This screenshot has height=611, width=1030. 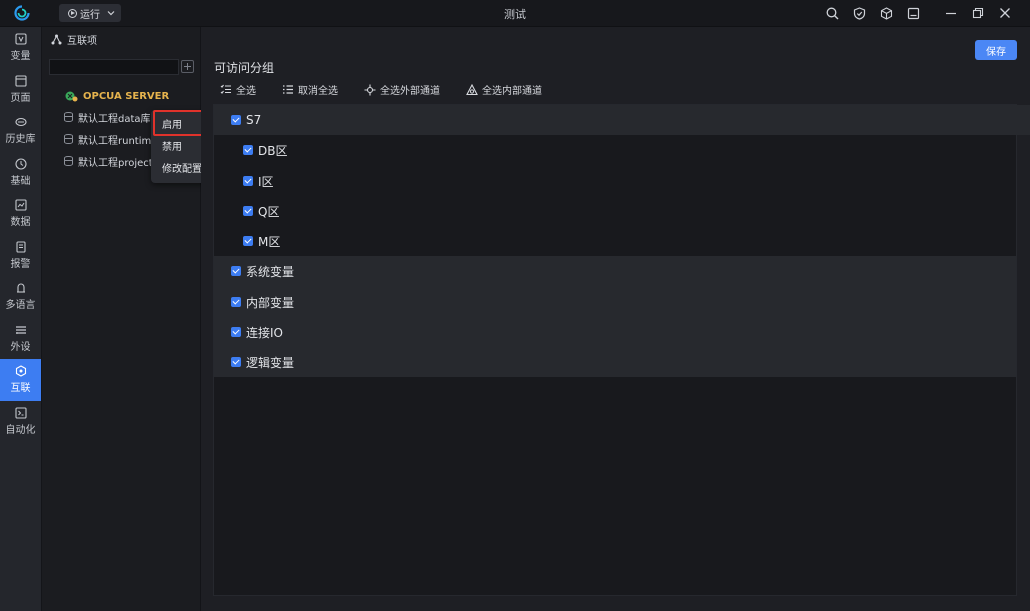 I want to click on close-icon, so click(x=1004, y=13).